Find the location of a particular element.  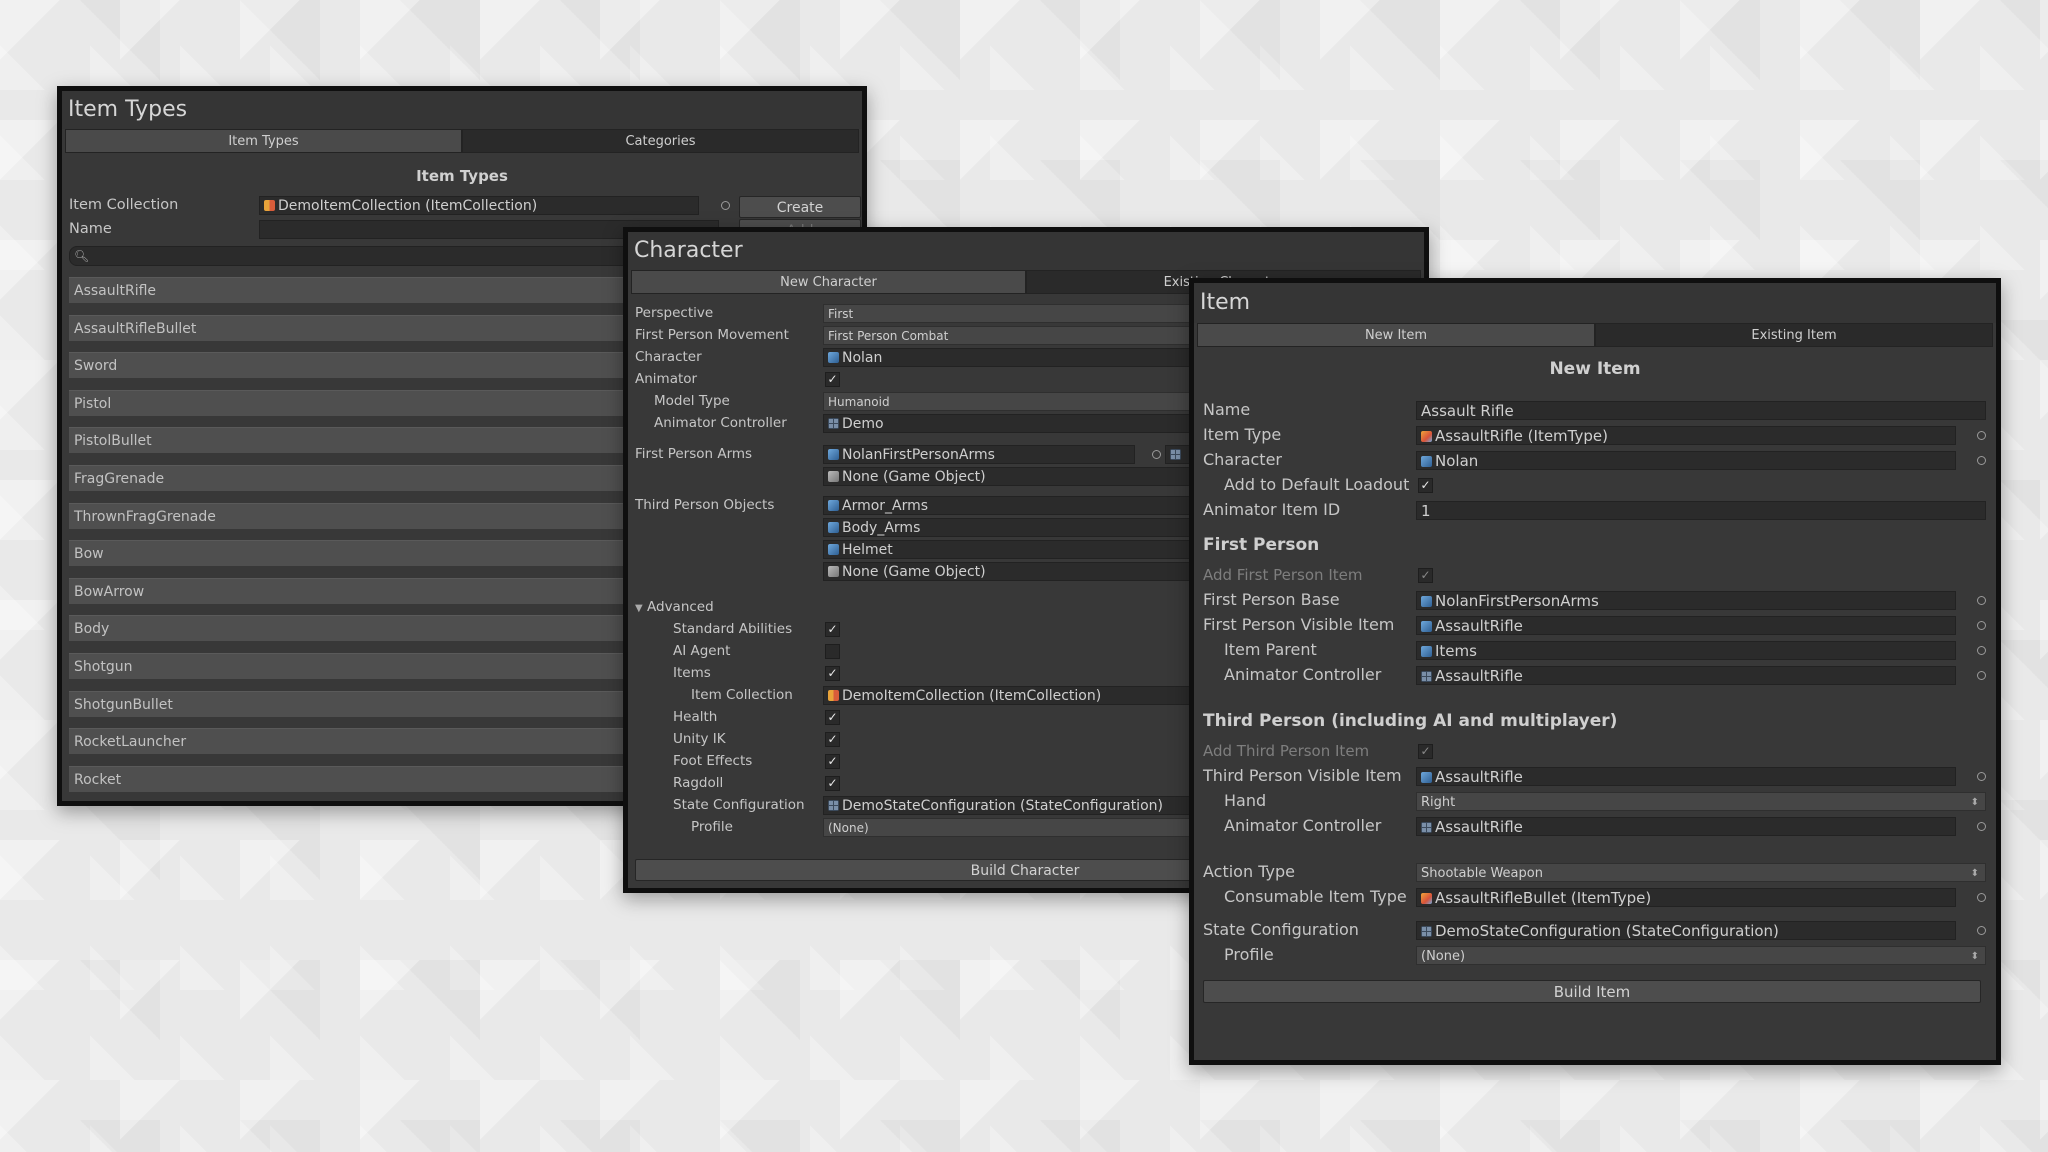

standard-abilities-checkbox: ✓ is located at coordinates (832, 629).